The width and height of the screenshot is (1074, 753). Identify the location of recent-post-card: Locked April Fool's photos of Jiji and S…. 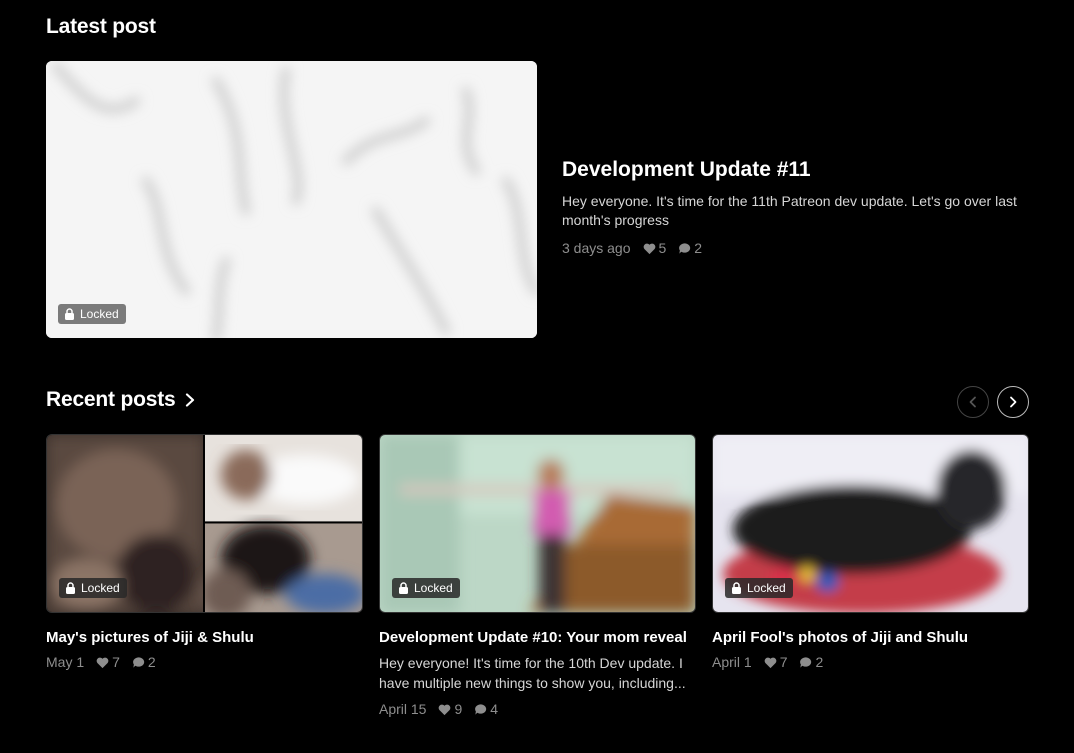
(870, 552).